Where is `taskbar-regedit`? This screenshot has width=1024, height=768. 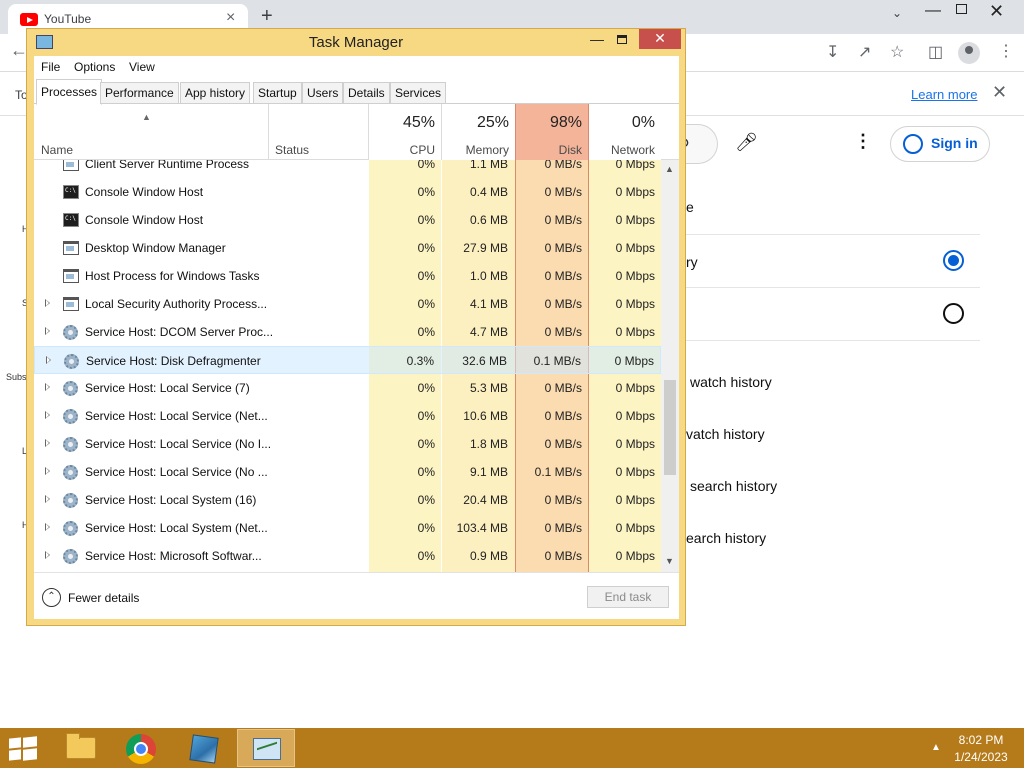
taskbar-regedit is located at coordinates (204, 748).